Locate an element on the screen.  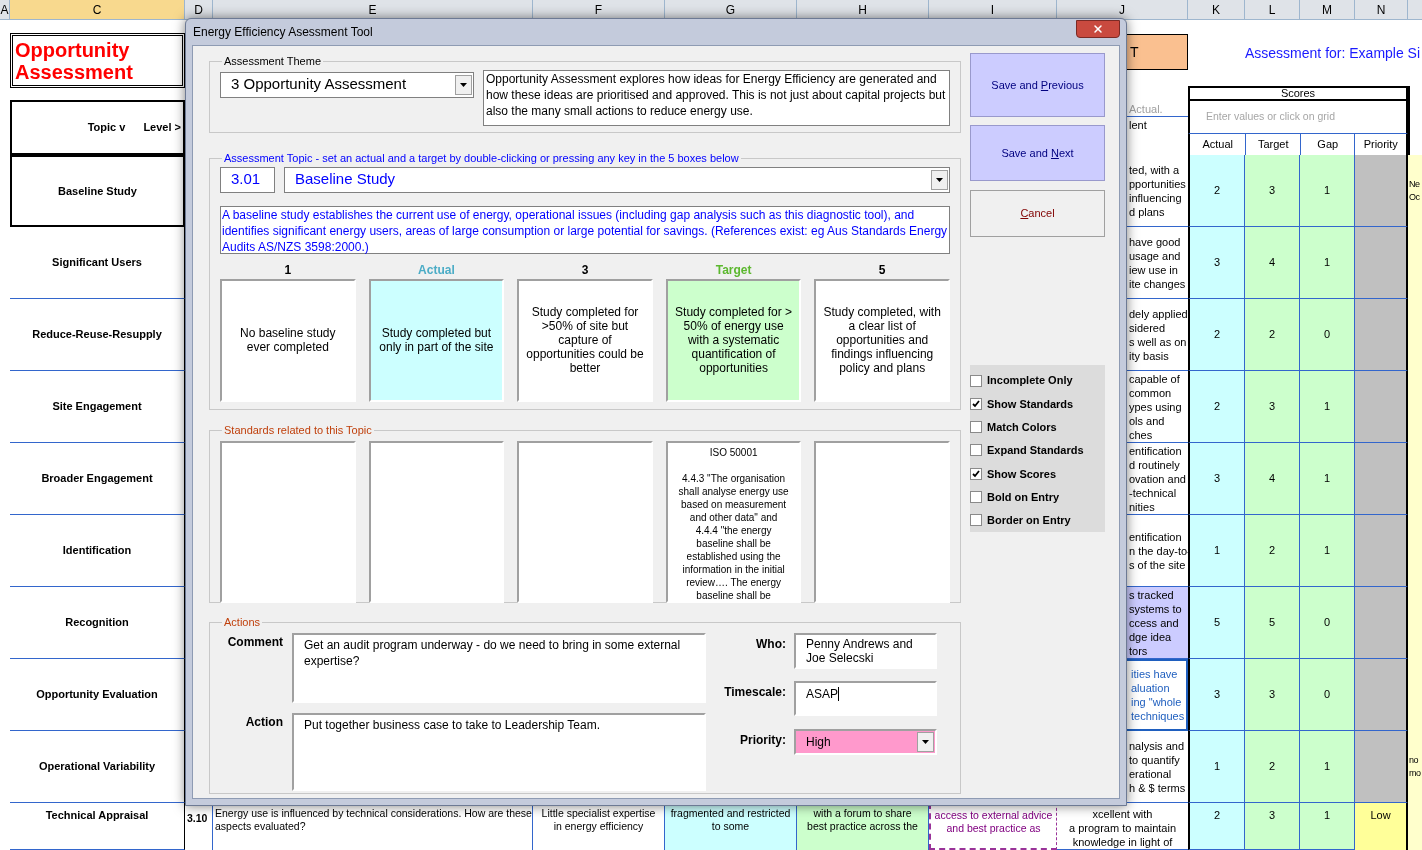
scores-header: Scores is located at coordinates (1298, 93).